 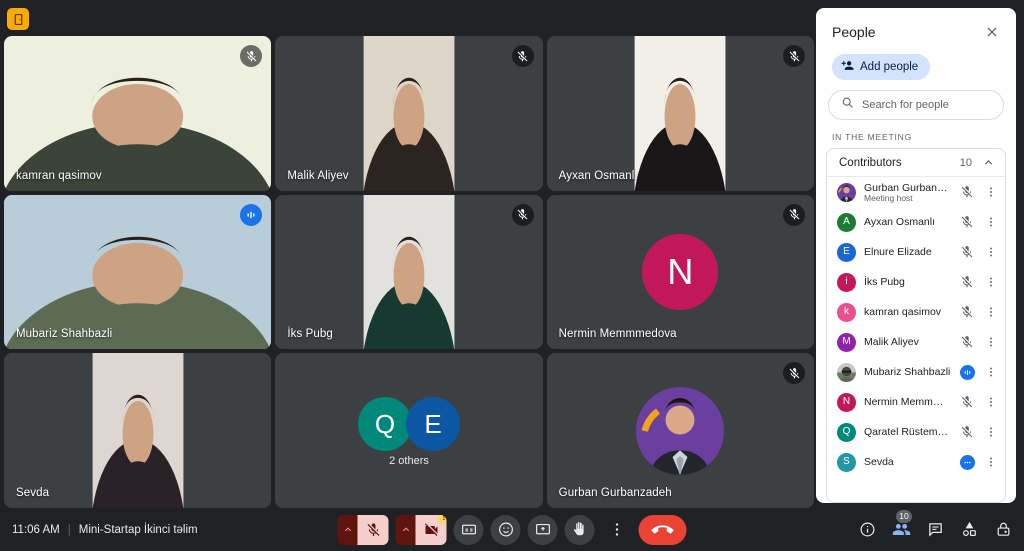 What do you see at coordinates (409, 461) in the screenshot?
I see `others-count-label: 2 others` at bounding box center [409, 461].